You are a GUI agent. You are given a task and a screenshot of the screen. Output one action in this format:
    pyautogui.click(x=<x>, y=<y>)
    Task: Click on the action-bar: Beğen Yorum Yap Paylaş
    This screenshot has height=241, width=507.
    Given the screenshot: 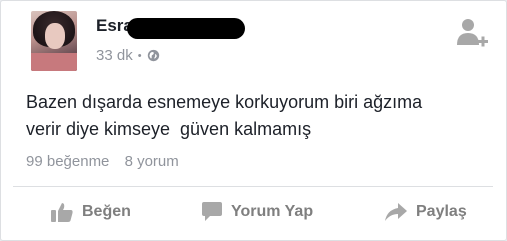 What is the action you would take?
    pyautogui.click(x=253, y=212)
    